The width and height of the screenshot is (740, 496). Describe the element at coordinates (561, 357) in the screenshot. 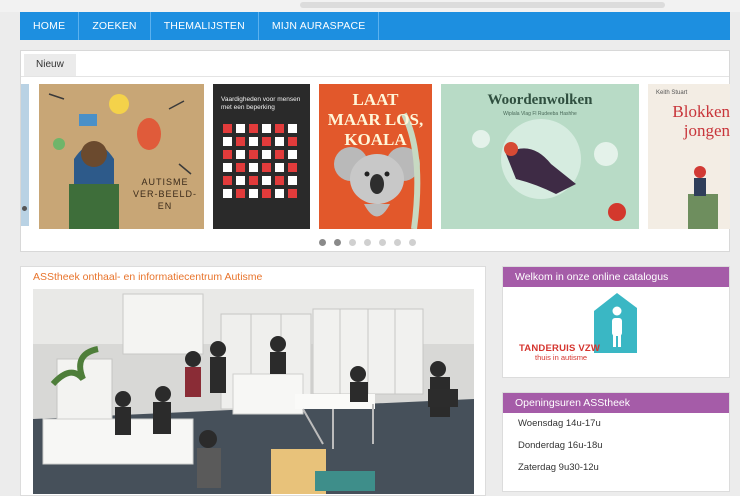

I see `logo-tagline: thuis in autisme` at that location.